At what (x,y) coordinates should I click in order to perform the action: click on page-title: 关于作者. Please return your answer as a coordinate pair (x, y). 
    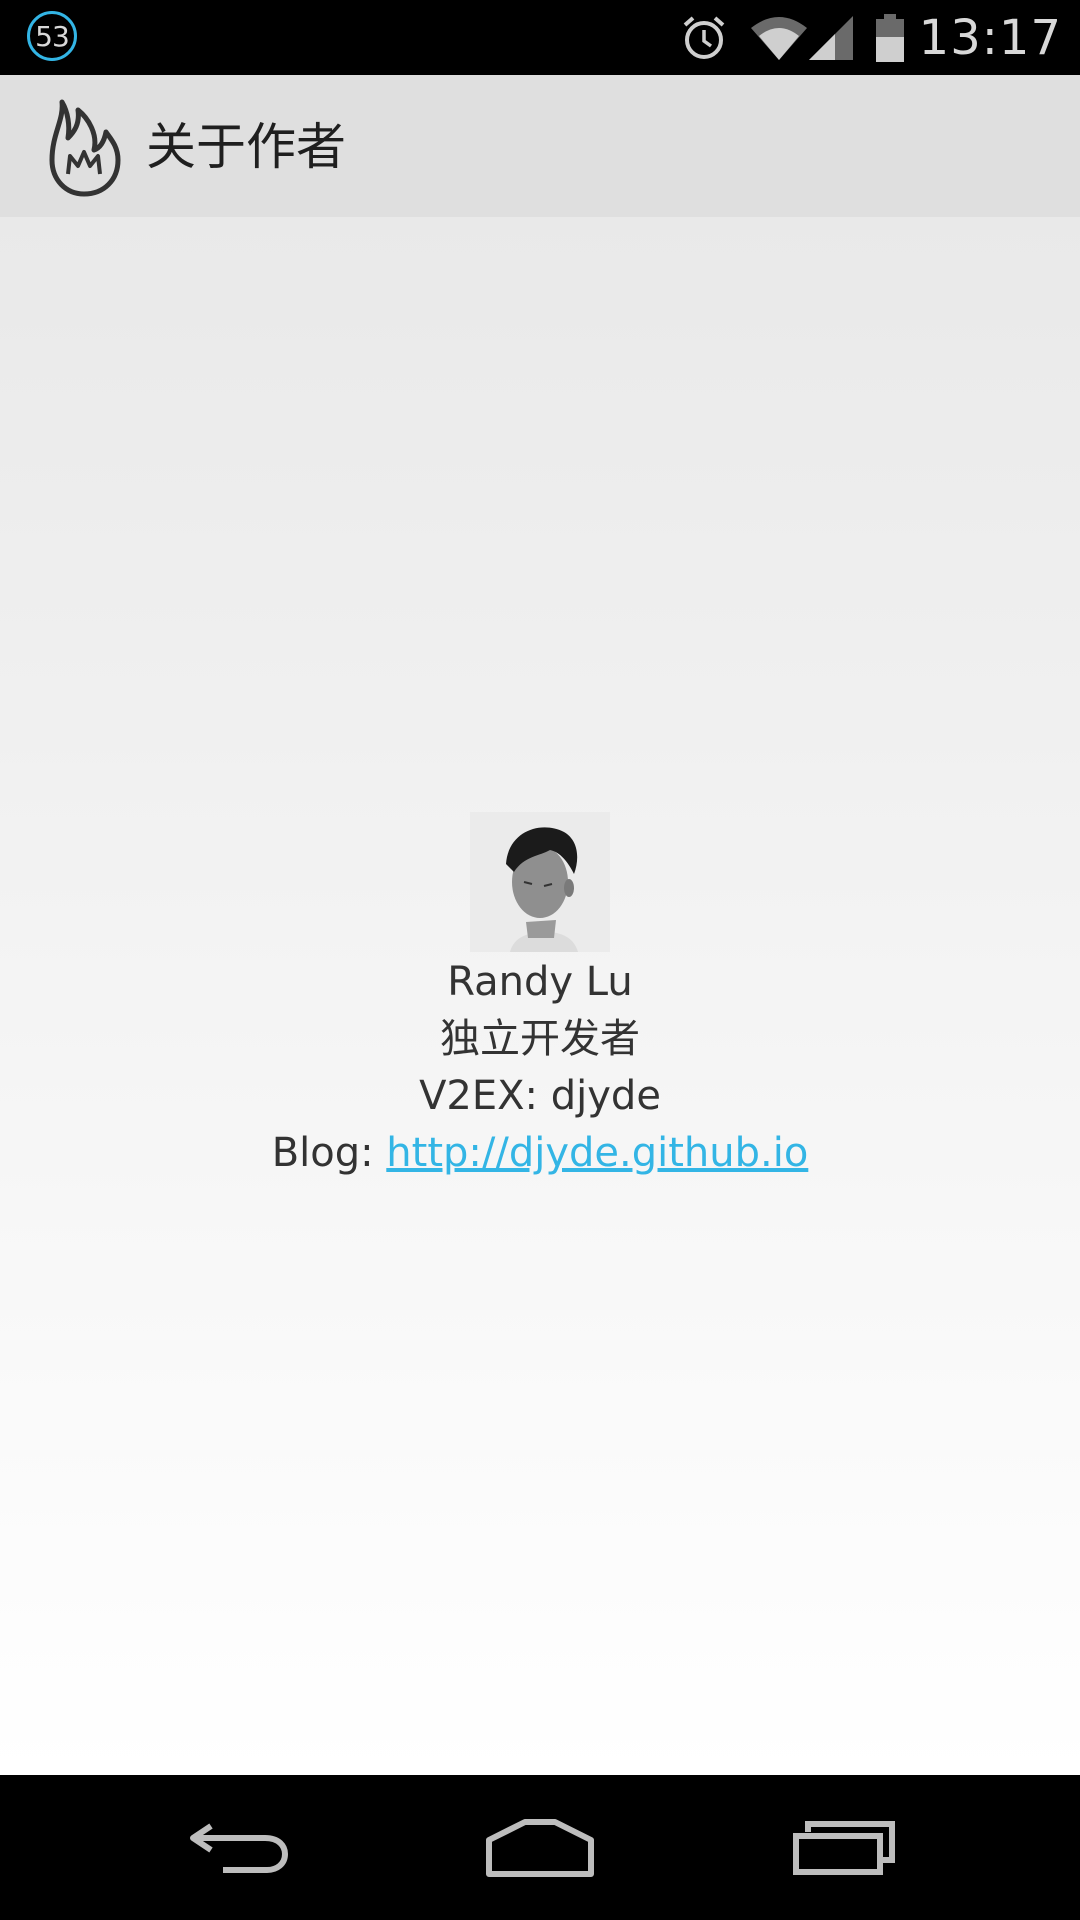
    Looking at the image, I should click on (246, 147).